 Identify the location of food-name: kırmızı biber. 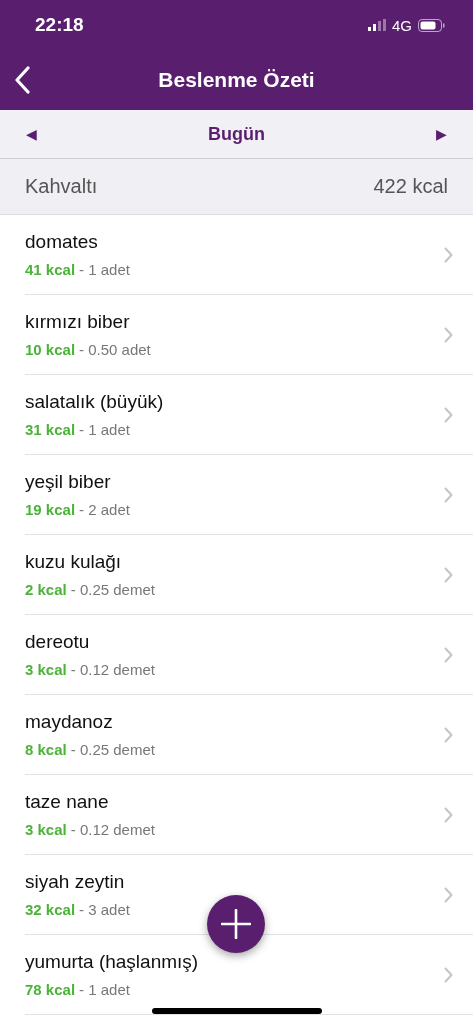
(78, 322).